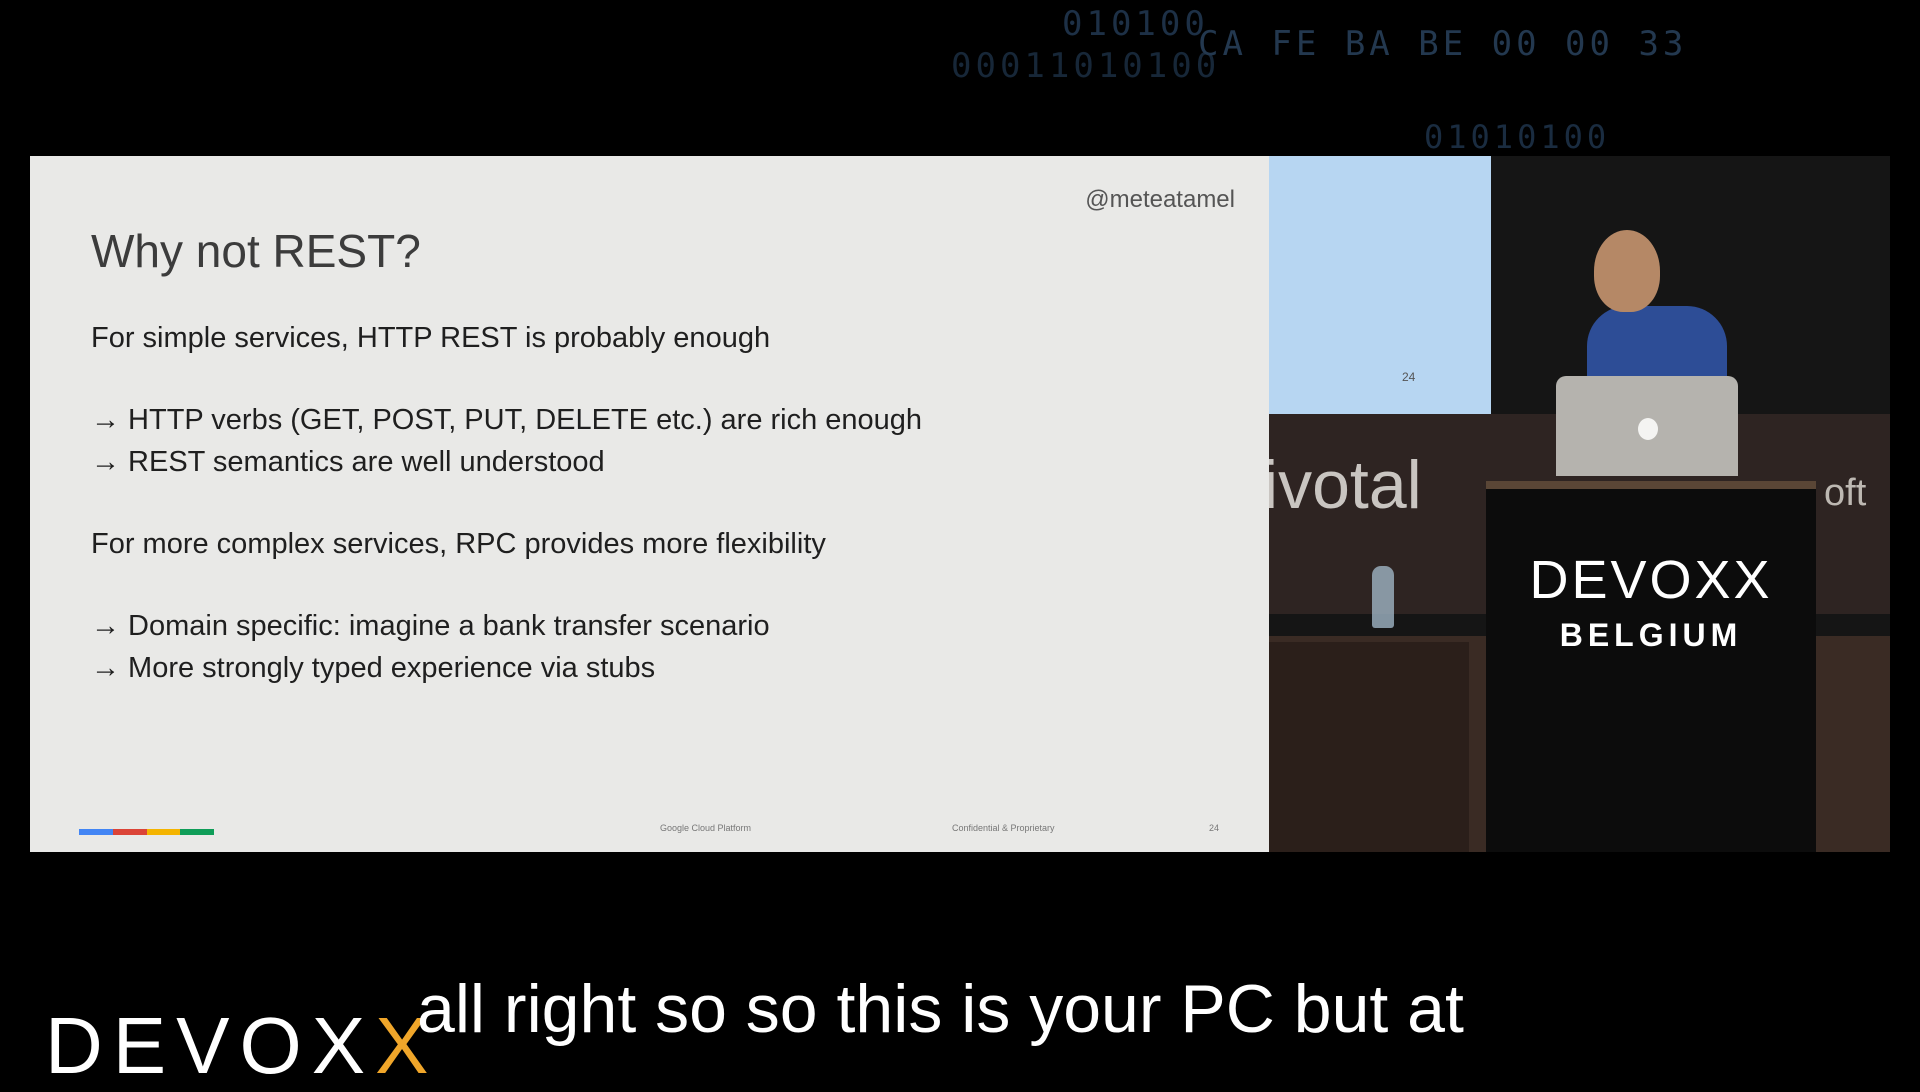 The image size is (1920, 1092). Describe the element at coordinates (706, 828) in the screenshot. I see `slide-footer-platform: Google Cloud Platform` at that location.